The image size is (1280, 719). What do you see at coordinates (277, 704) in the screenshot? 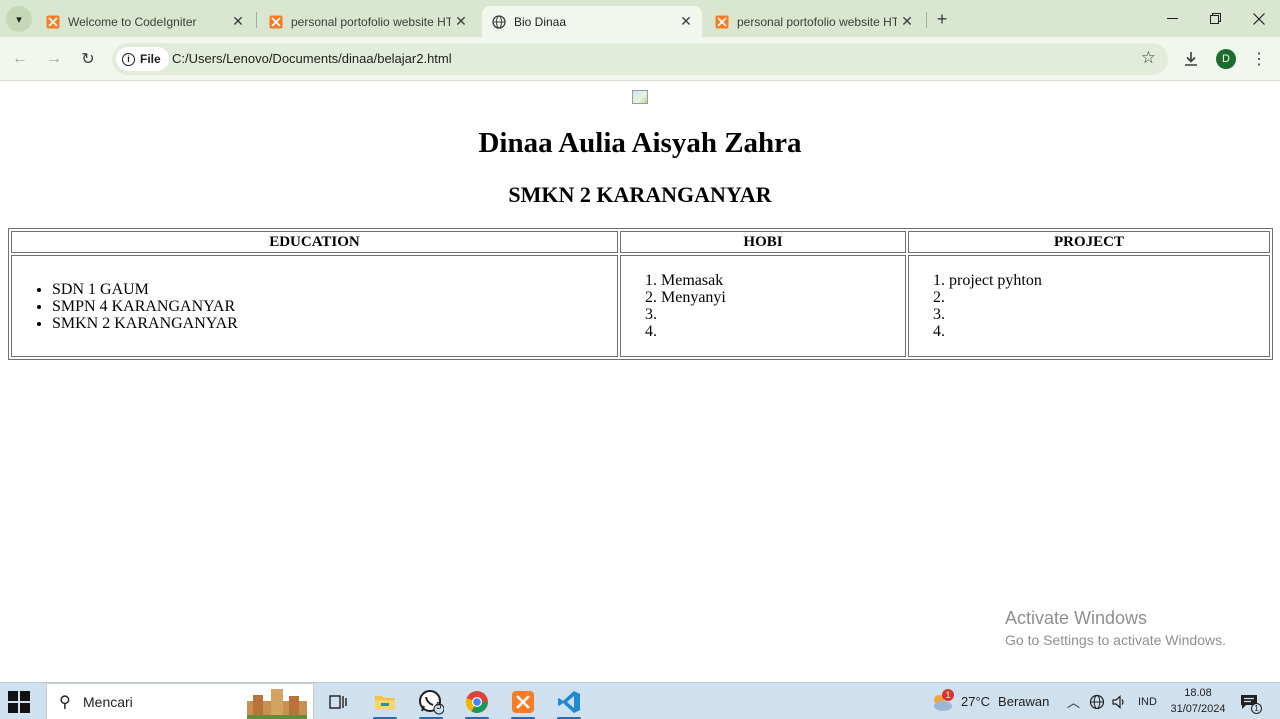
I see `search-highlight-icon` at bounding box center [277, 704].